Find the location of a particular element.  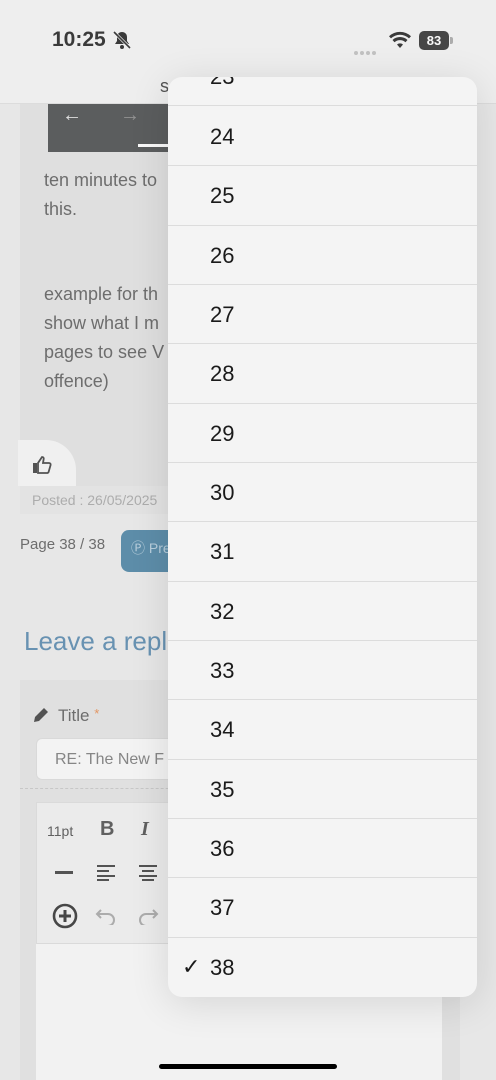

picker-option-31: 31 is located at coordinates (322, 552).